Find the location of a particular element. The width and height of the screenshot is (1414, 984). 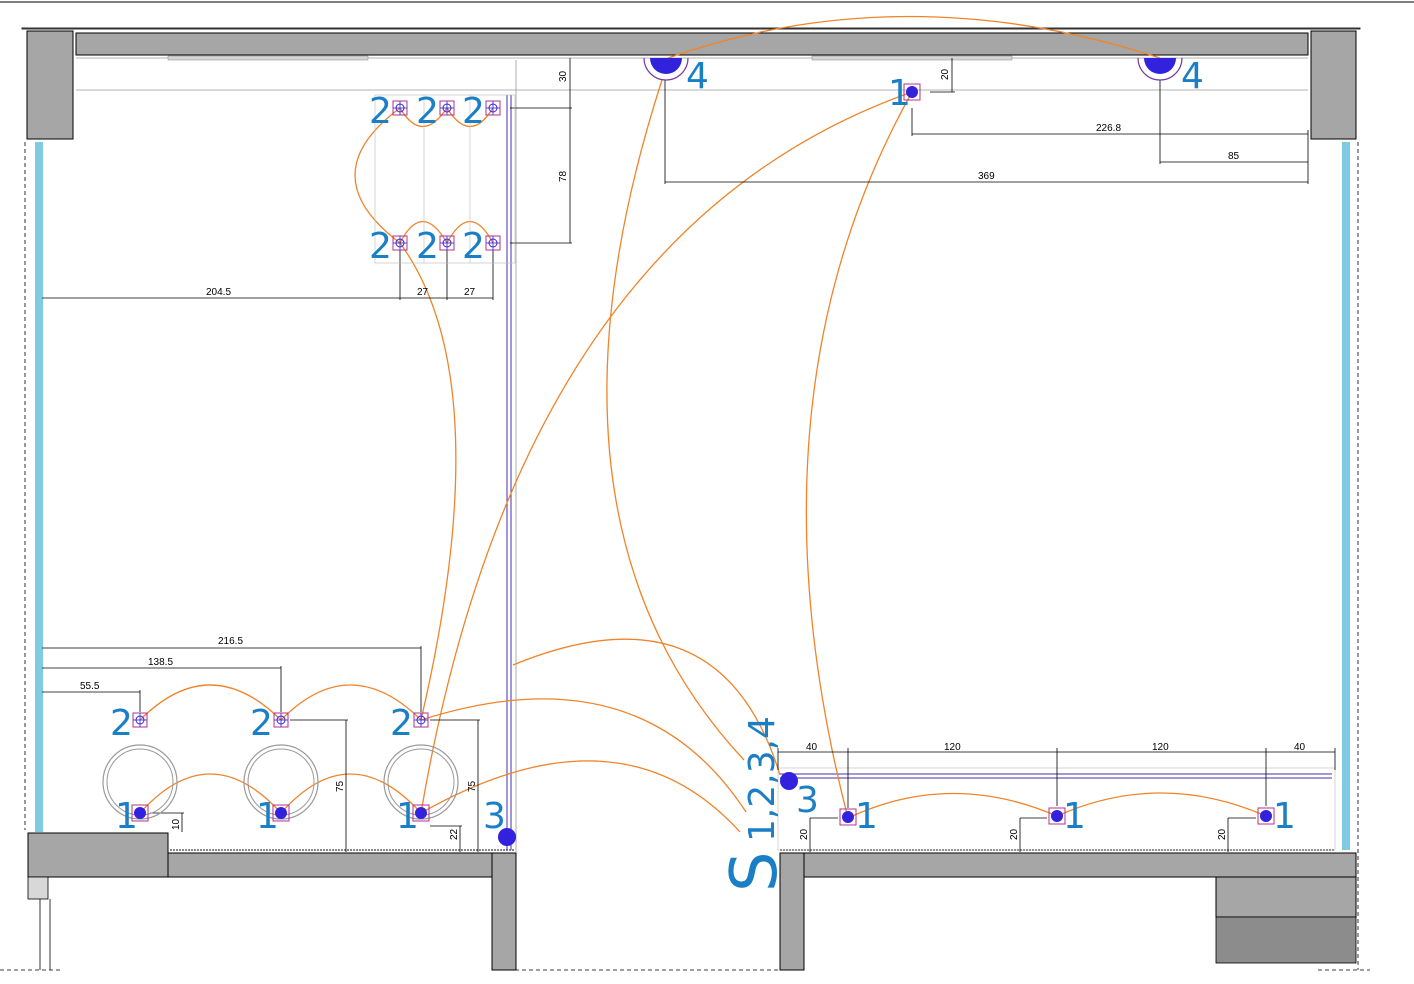

dim-10: 10 is located at coordinates (176, 824).